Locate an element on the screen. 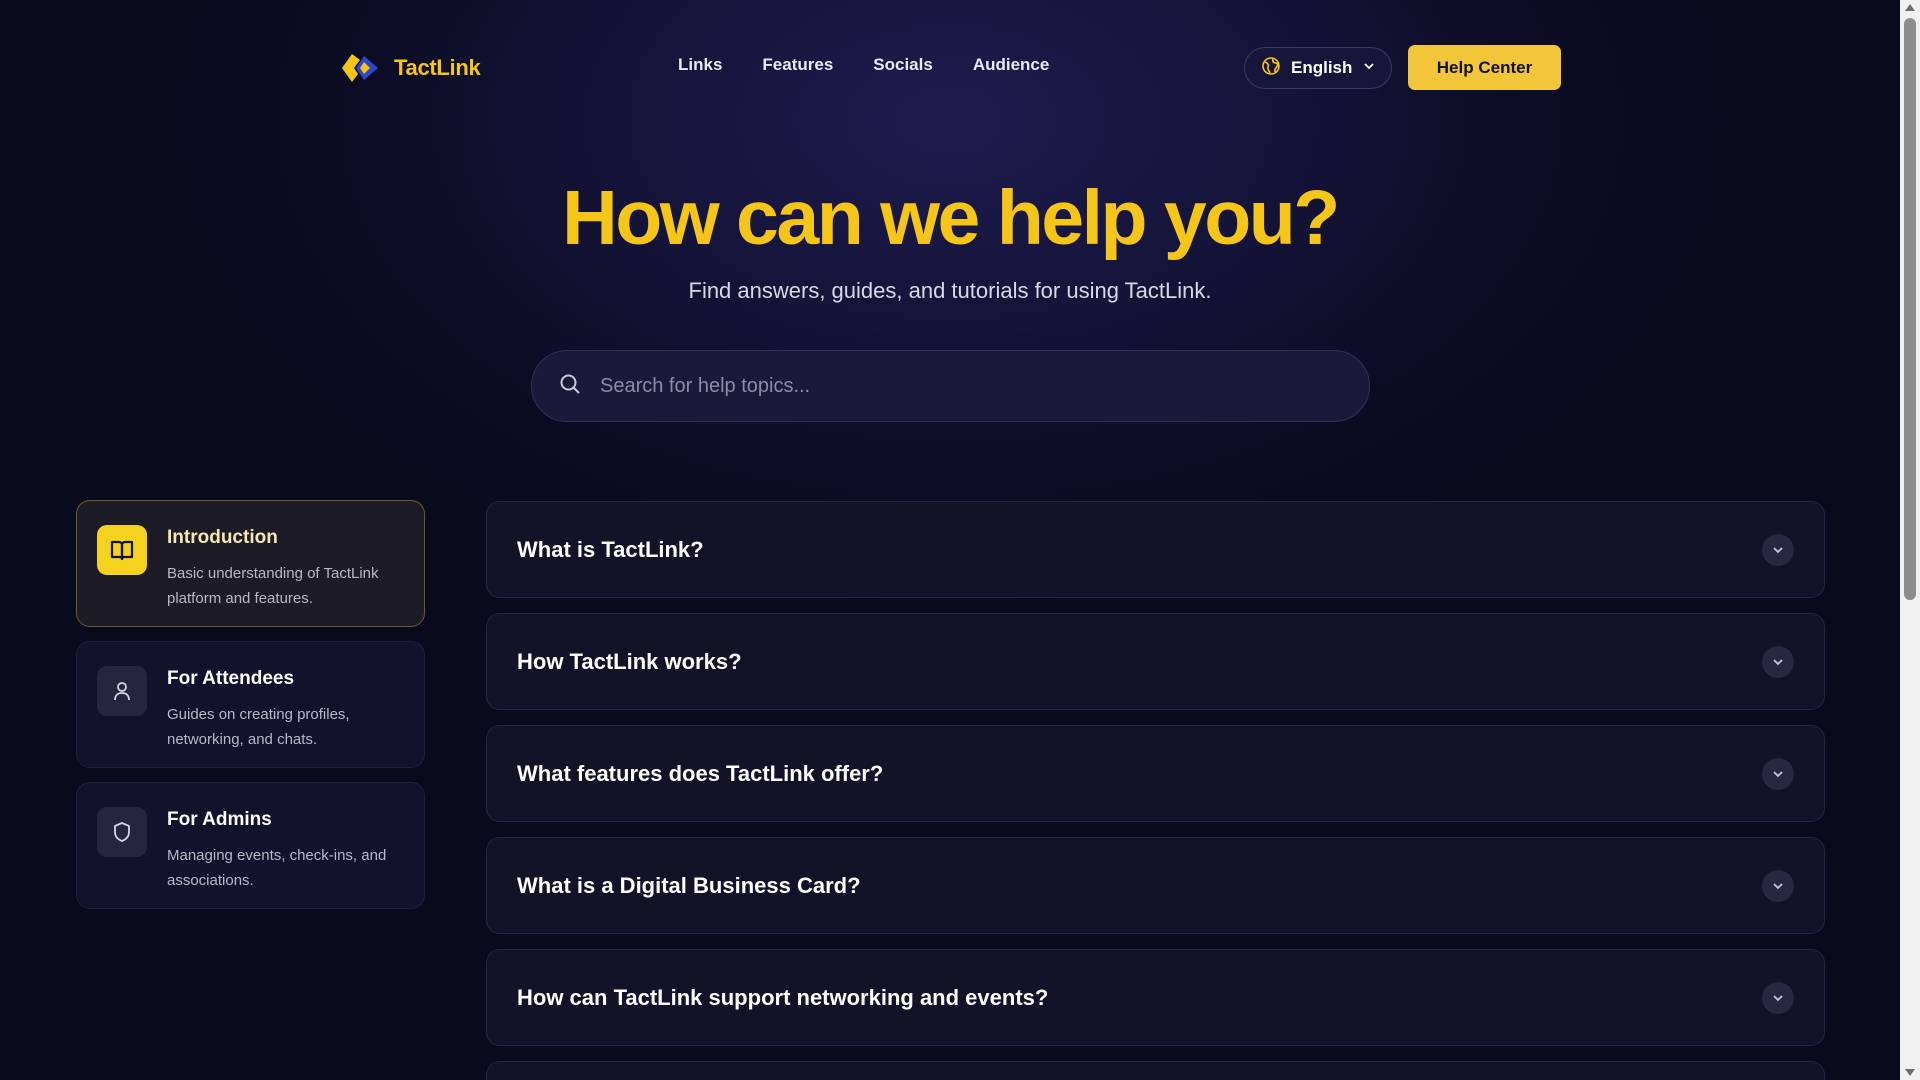 The height and width of the screenshot is (1080, 1920). search-bar is located at coordinates (950, 386).